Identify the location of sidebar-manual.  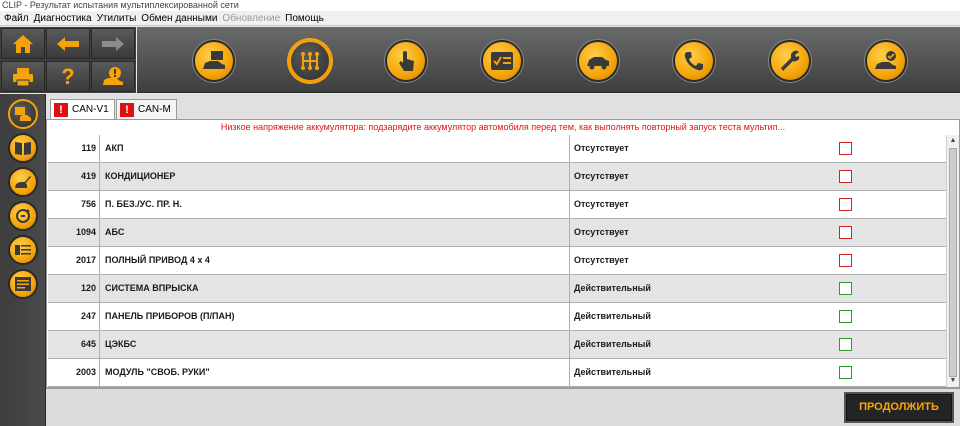
(23, 148).